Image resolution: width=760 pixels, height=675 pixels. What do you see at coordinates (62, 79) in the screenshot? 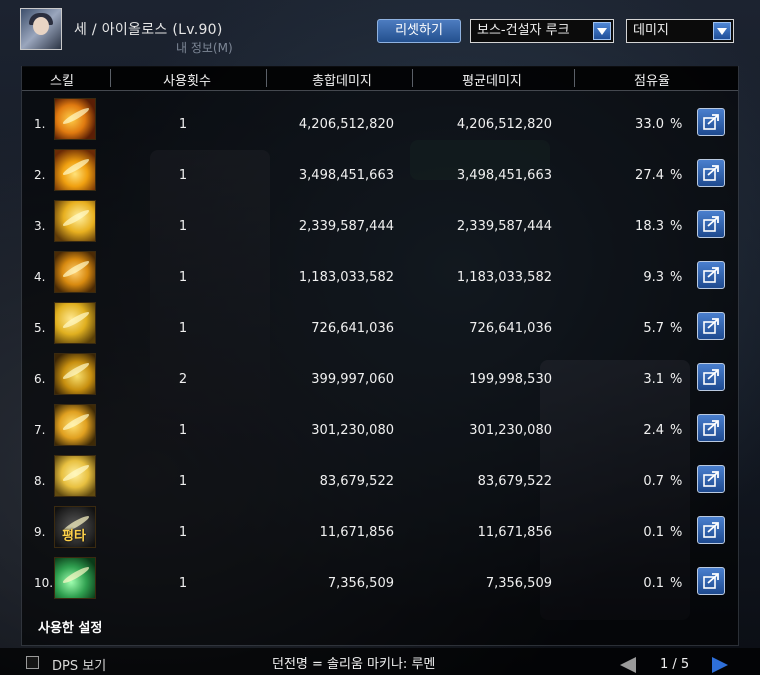
I see `column-skill: 스킬` at bounding box center [62, 79].